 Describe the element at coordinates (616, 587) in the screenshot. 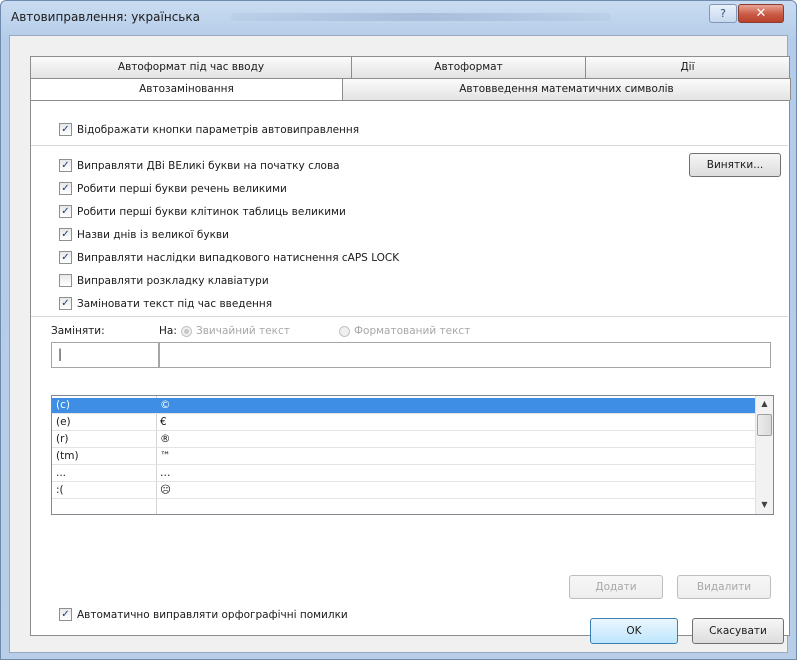

I see `add-button: Додати` at that location.